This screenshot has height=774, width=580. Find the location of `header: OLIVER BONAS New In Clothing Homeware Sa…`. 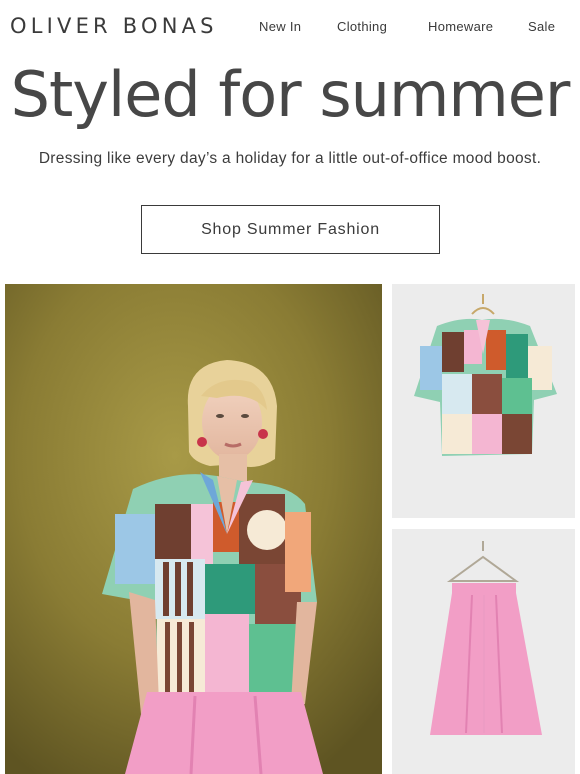

header: OLIVER BONAS New In Clothing Homeware Sa… is located at coordinates (290, 27).